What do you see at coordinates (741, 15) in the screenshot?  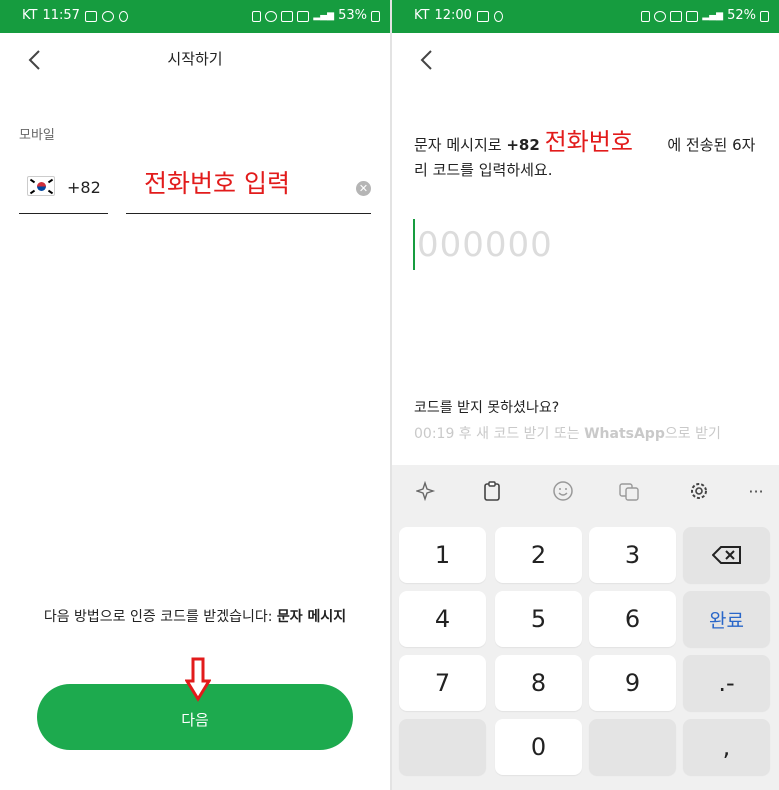 I see `battery-level: 52%` at bounding box center [741, 15].